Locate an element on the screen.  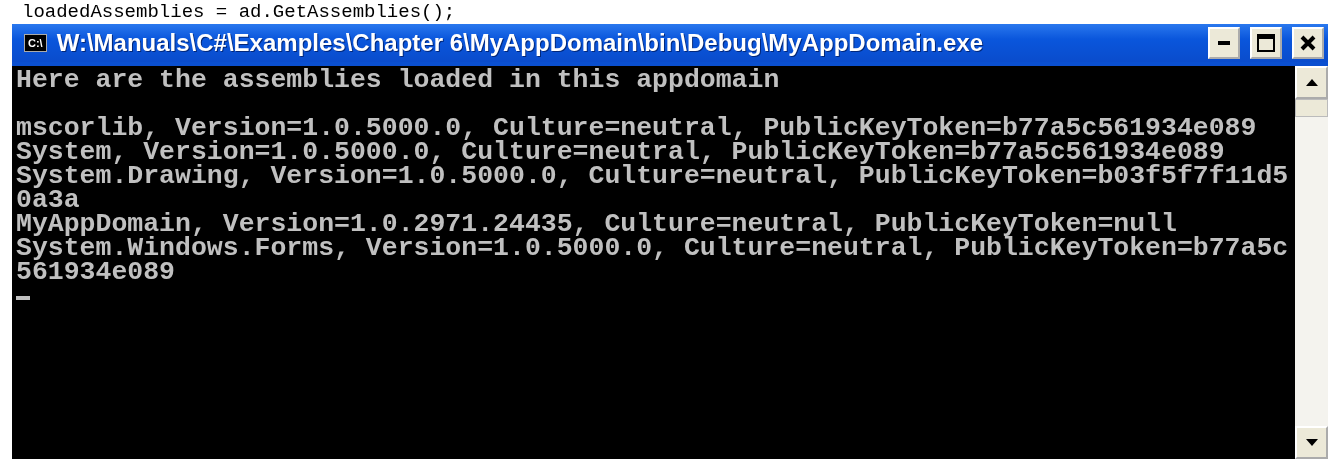
text-cursor is located at coordinates (23, 298).